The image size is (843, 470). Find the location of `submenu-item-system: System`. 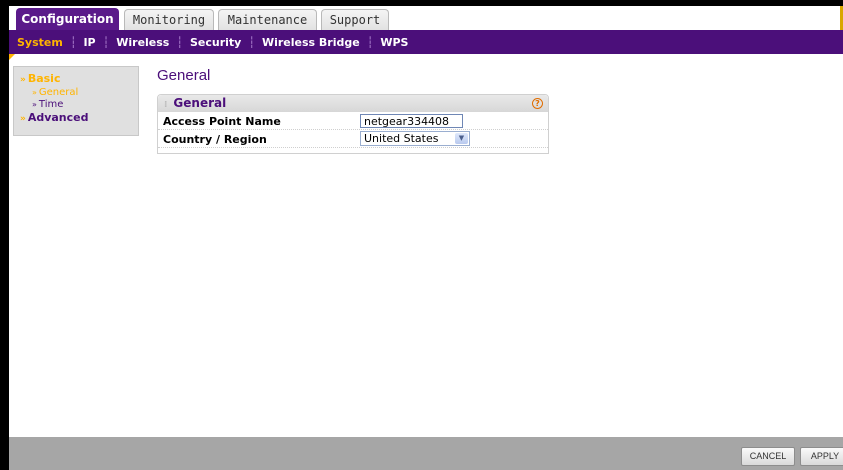

submenu-item-system: System is located at coordinates (40, 42).